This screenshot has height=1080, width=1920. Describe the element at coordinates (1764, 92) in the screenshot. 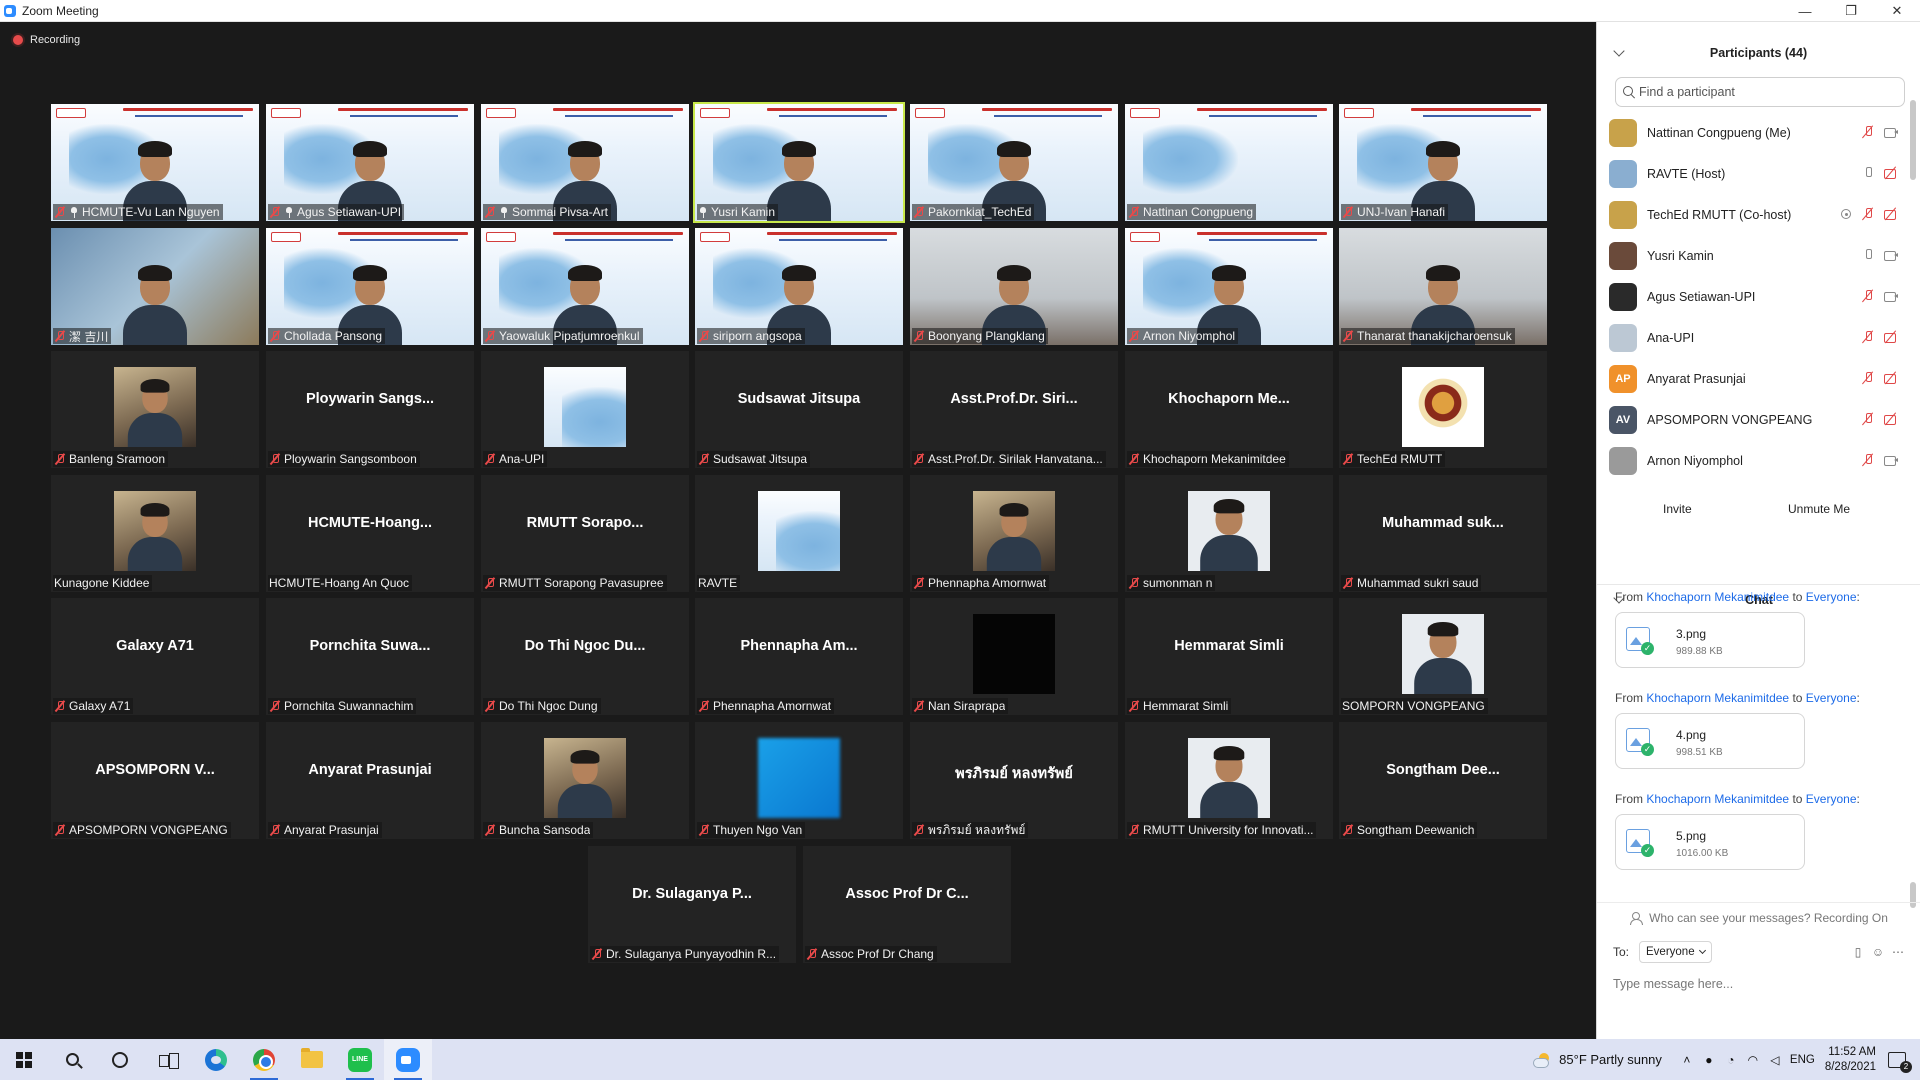

I see `participant-search-input` at that location.